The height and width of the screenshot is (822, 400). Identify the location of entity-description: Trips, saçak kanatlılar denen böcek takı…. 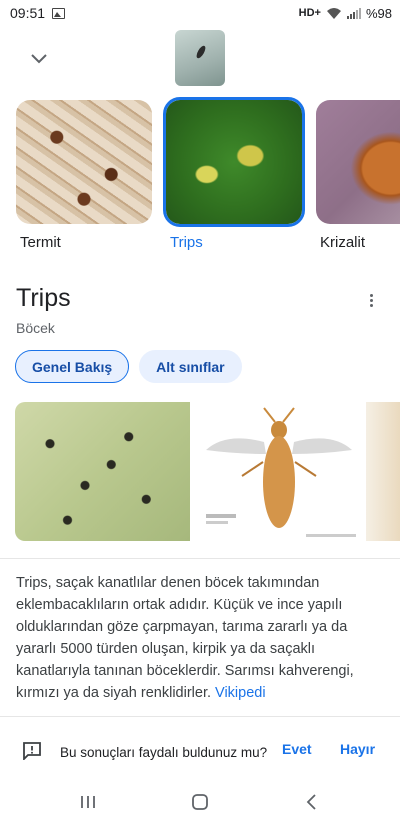
(201, 638).